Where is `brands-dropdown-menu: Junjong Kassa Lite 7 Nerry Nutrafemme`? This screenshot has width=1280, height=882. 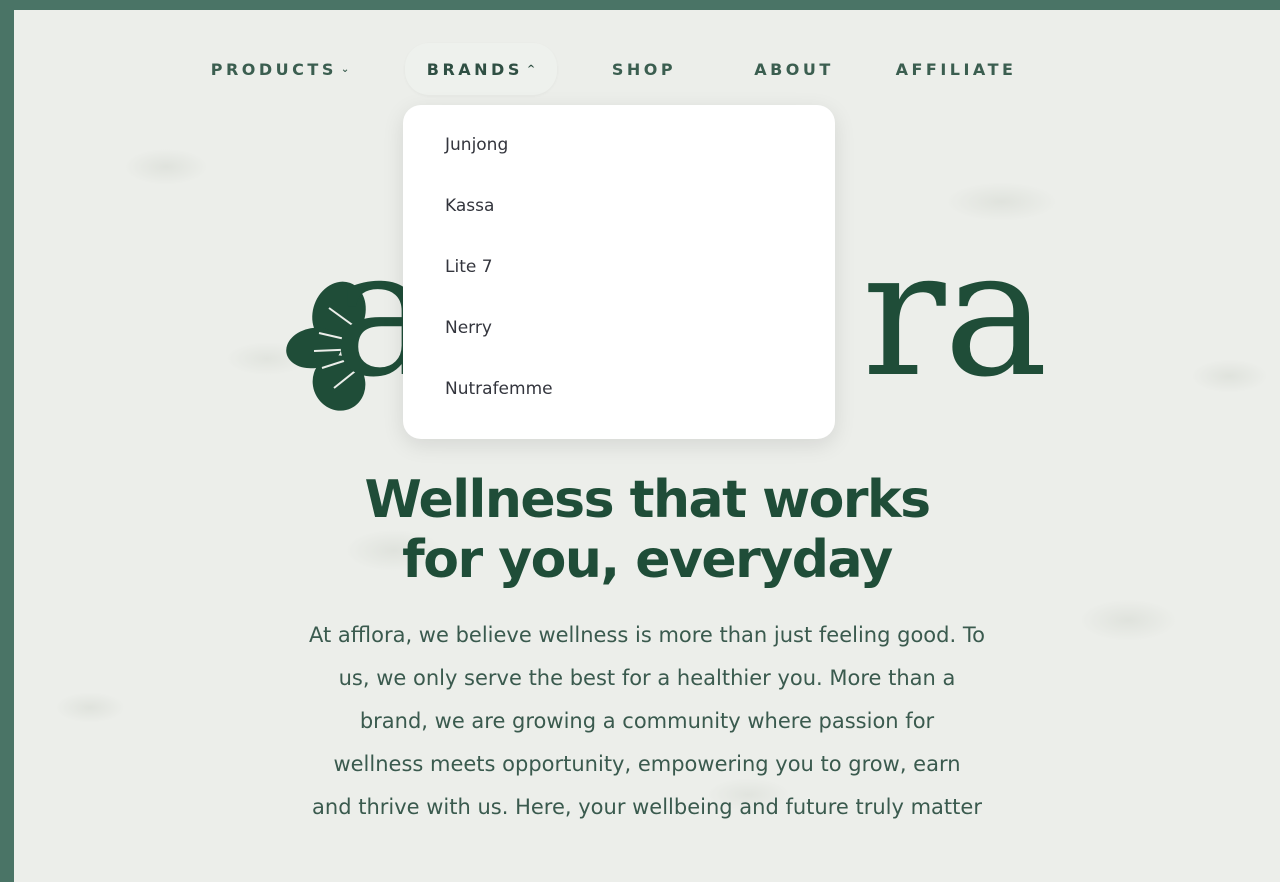 brands-dropdown-menu: Junjong Kassa Lite 7 Nerry Nutrafemme is located at coordinates (619, 272).